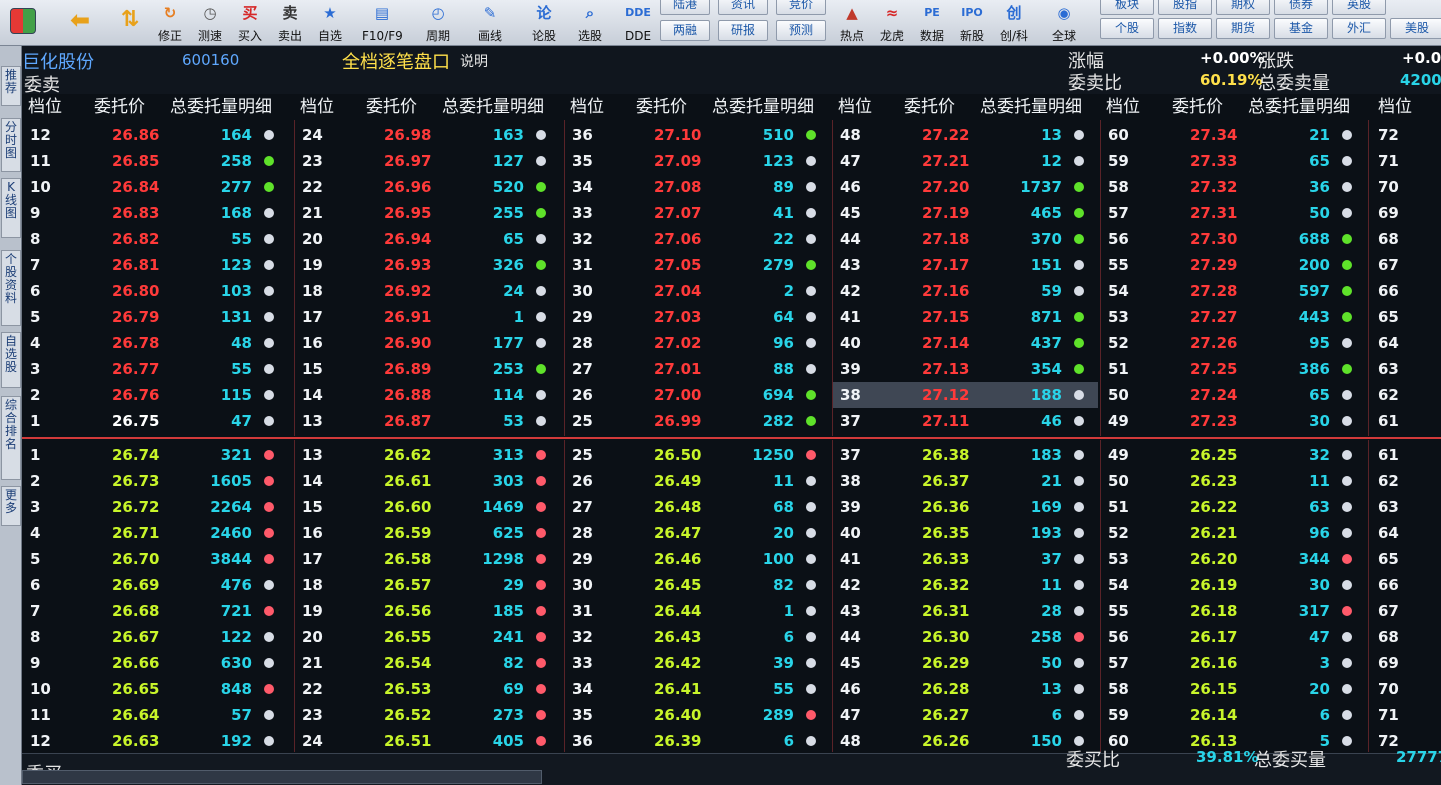 The width and height of the screenshot is (1441, 785). What do you see at coordinates (972, 23) in the screenshot?
I see `toolbar-button2-3: IPO 新股` at bounding box center [972, 23].